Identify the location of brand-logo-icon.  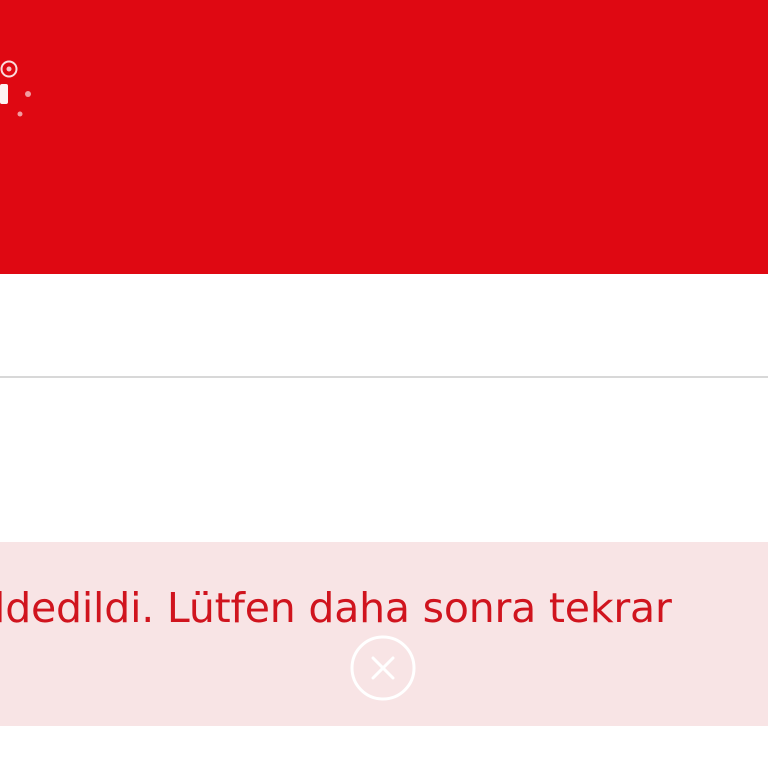
(20, 87).